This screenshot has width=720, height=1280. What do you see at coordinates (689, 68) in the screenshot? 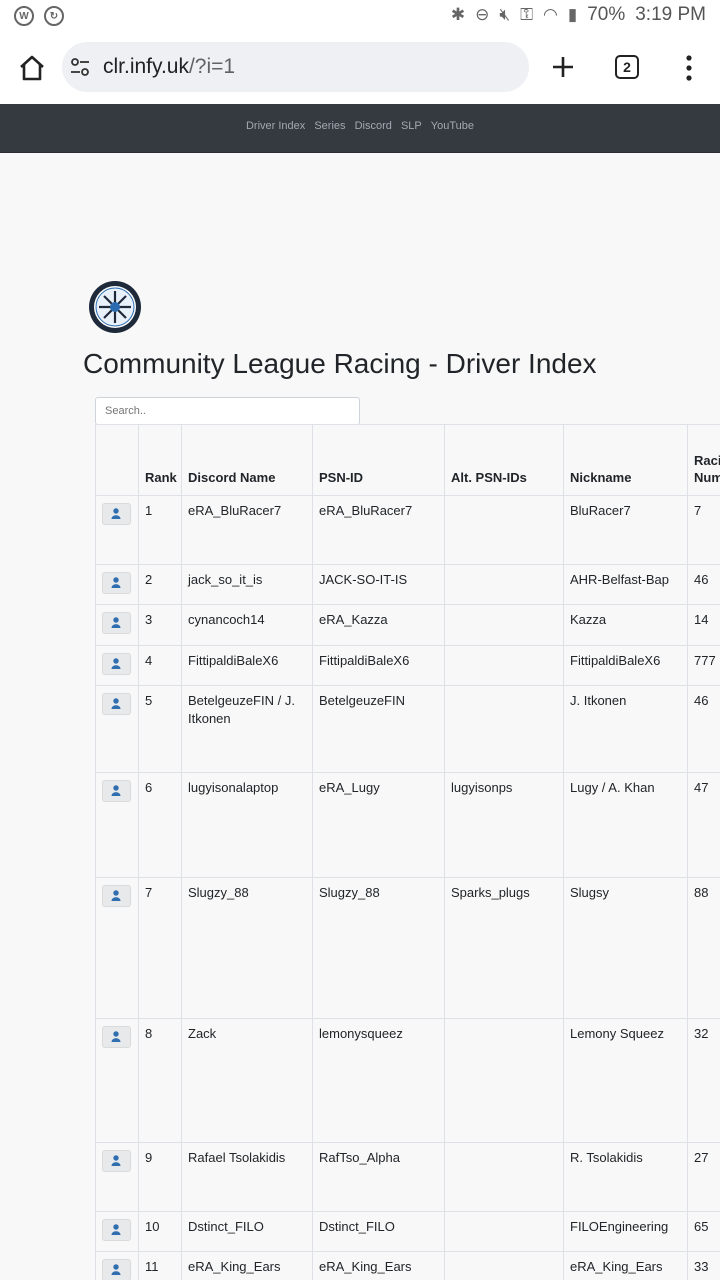
I see `more-options-icon` at bounding box center [689, 68].